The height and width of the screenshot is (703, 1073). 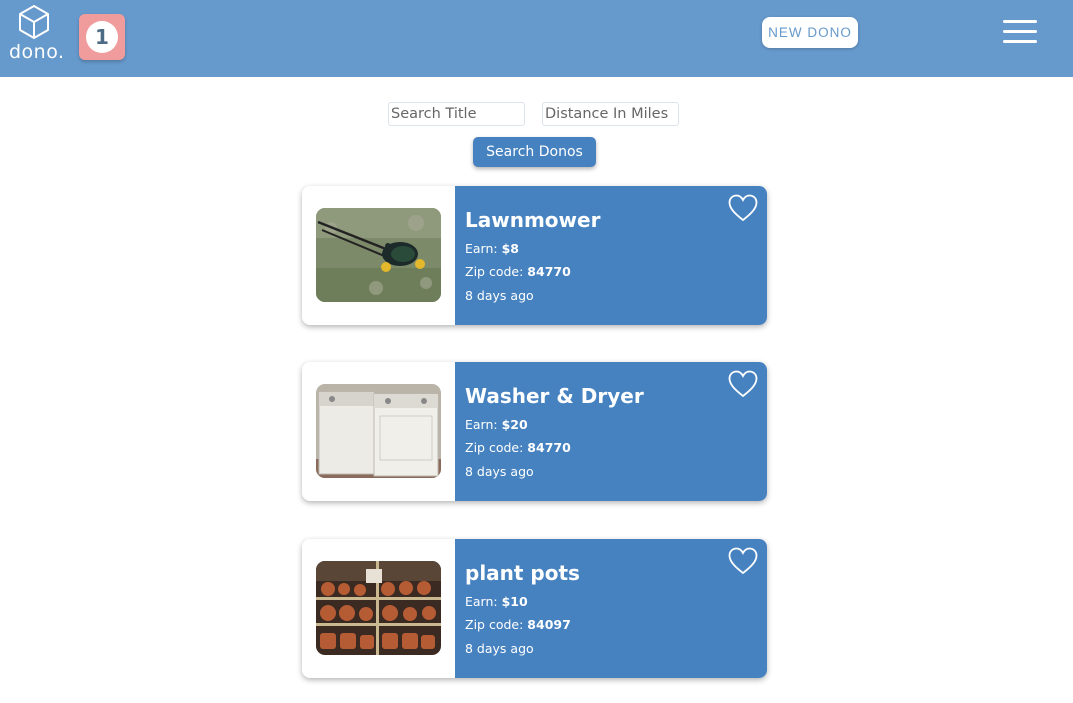 What do you see at coordinates (536, 38) in the screenshot?
I see `top-nav-bar: dono. 1 NEW DONO` at bounding box center [536, 38].